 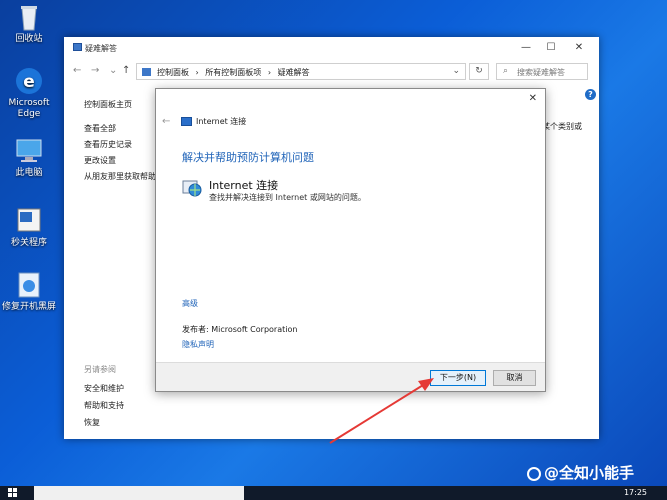 I want to click on taskbar: 17:25, so click(x=333, y=493).